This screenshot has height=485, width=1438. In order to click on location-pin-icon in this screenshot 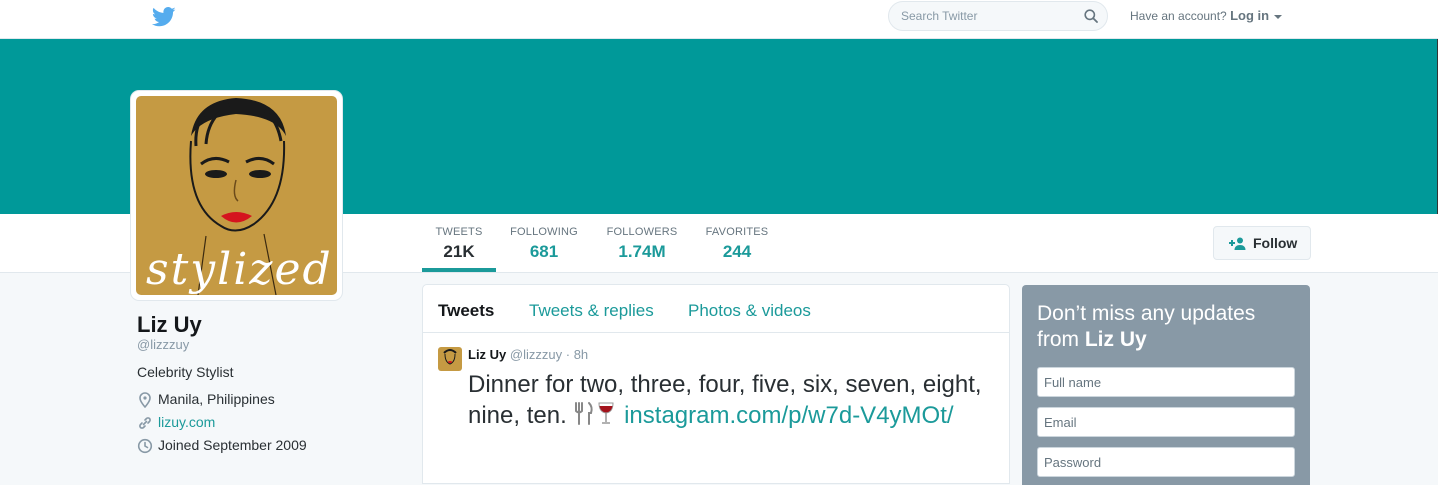, I will do `click(145, 400)`.